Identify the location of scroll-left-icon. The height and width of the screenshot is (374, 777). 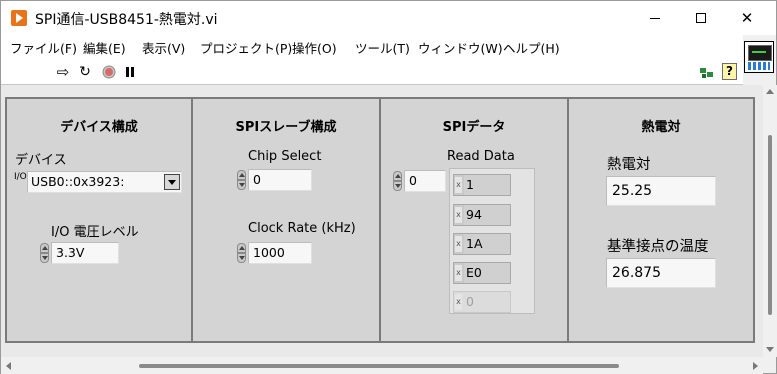
(8, 366).